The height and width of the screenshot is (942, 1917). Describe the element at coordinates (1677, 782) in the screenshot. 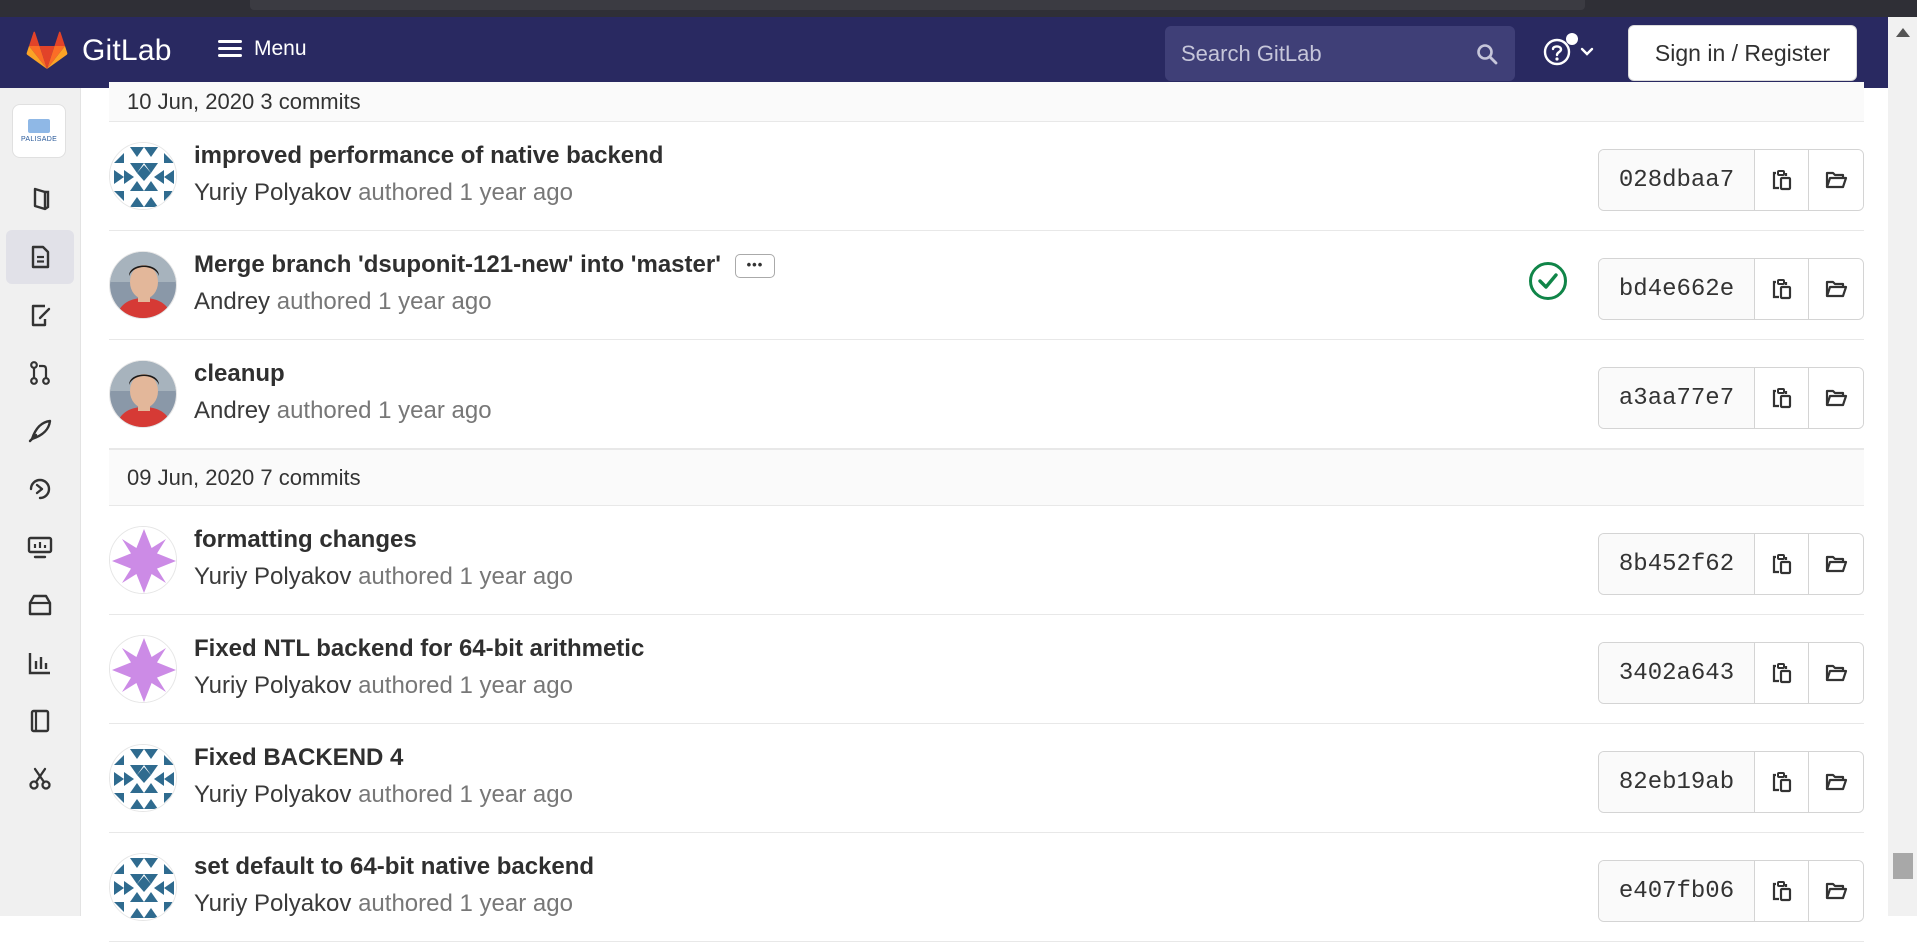

I see `commit-sha-button: 82eb19ab` at that location.